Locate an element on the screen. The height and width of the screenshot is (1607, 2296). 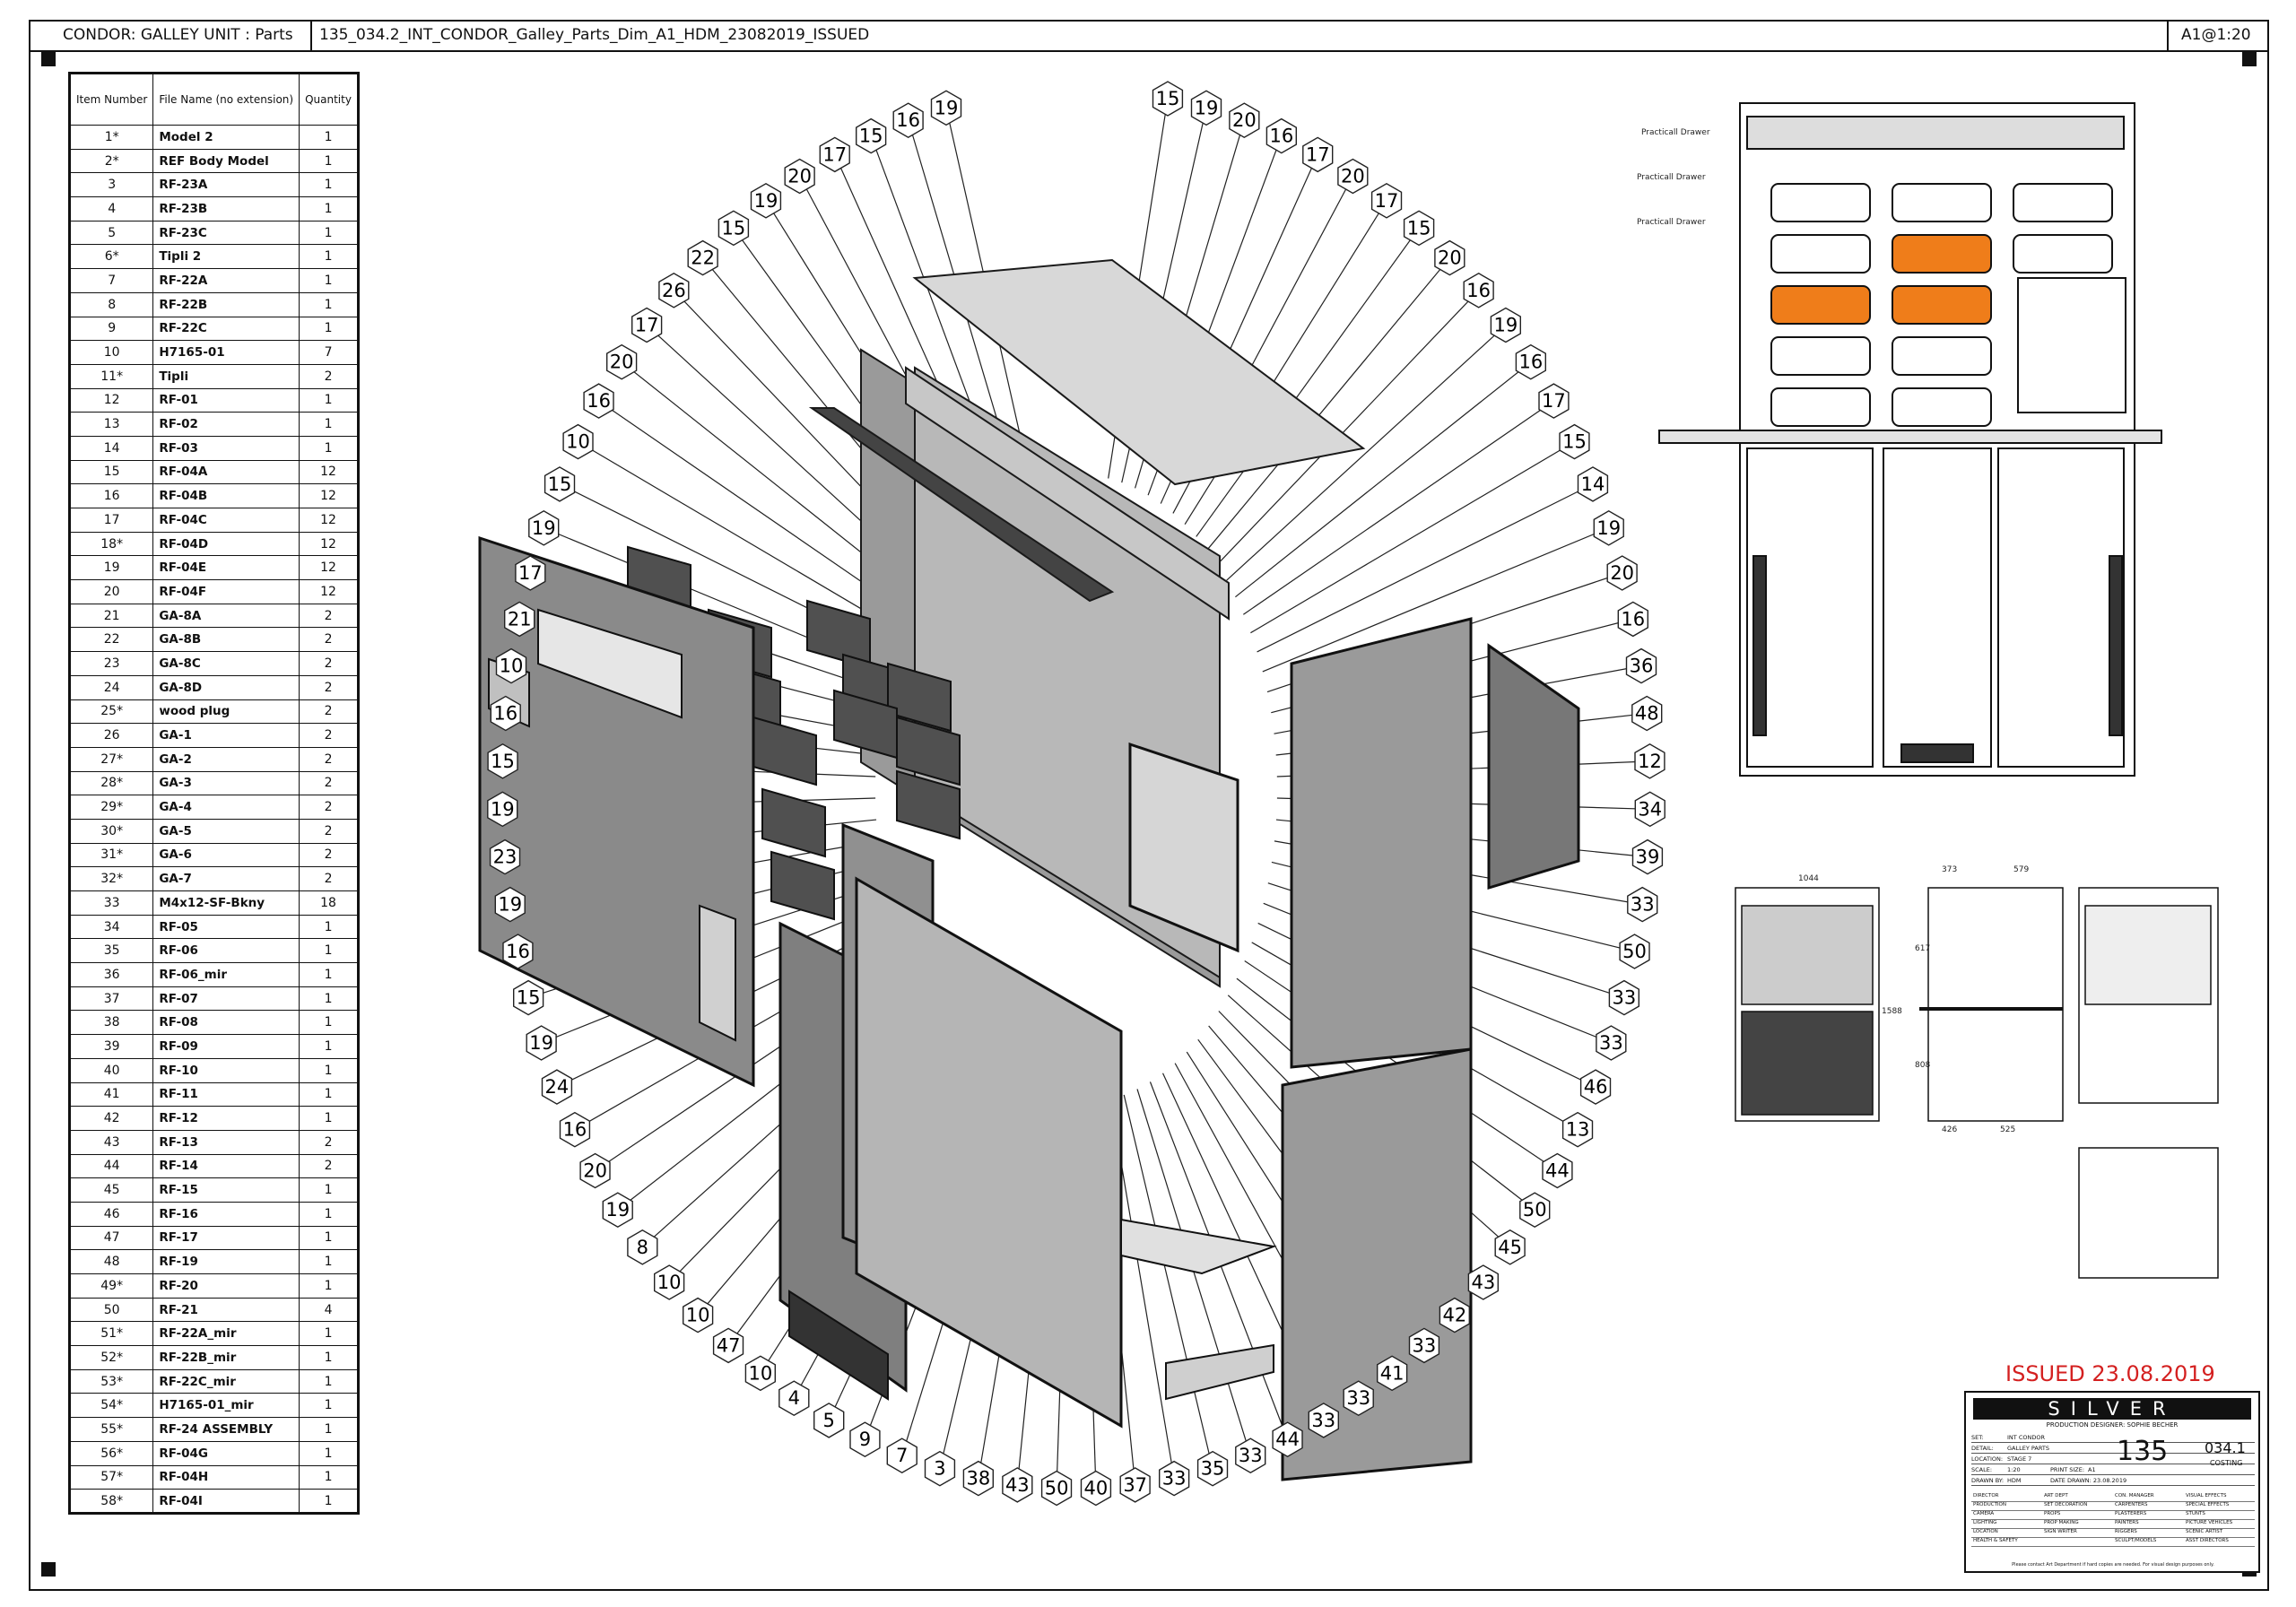
callout-balloon: 47 is located at coordinates (728, 1346).